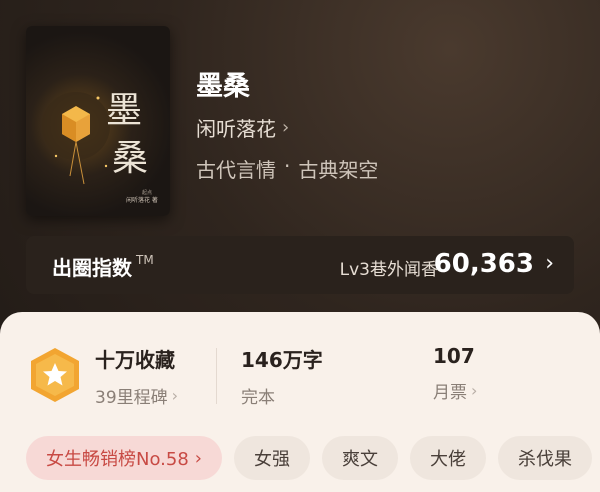 Image resolution: width=600 pixels, height=492 pixels. I want to click on circle-index-label-group: 出圈指数 TM, so click(103, 266).